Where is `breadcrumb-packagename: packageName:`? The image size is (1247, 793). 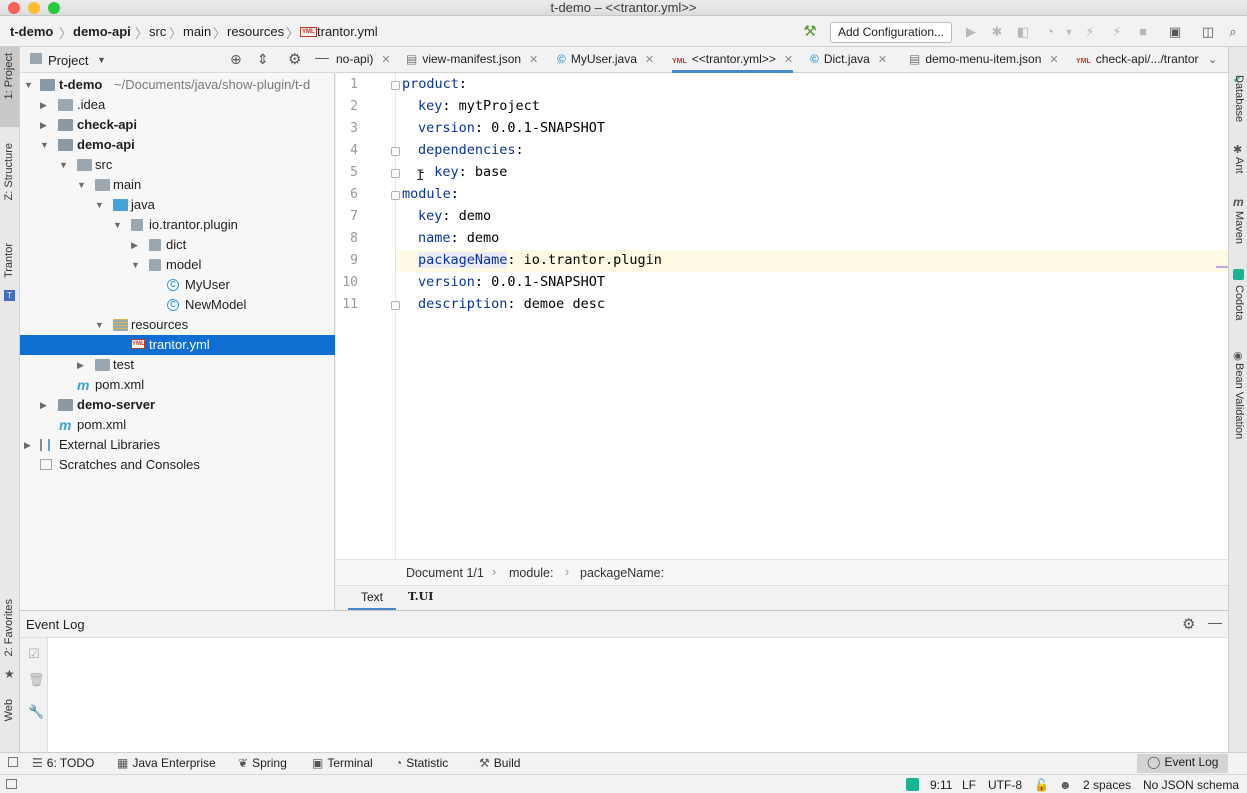
breadcrumb-packagename: packageName: is located at coordinates (622, 573).